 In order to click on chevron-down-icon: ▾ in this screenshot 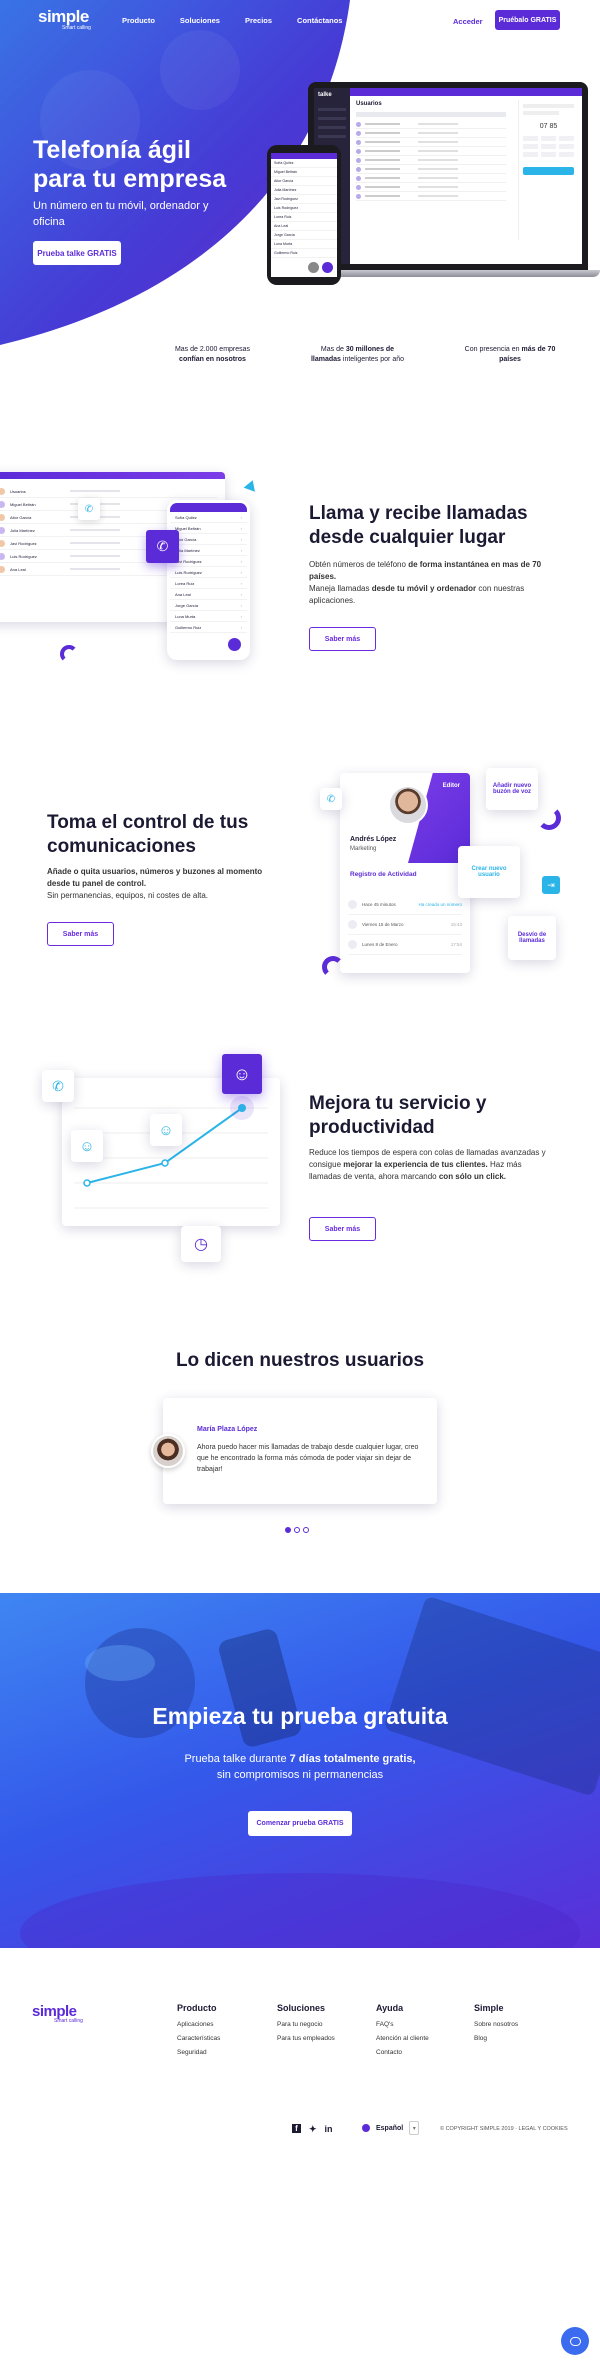, I will do `click(414, 2128)`.